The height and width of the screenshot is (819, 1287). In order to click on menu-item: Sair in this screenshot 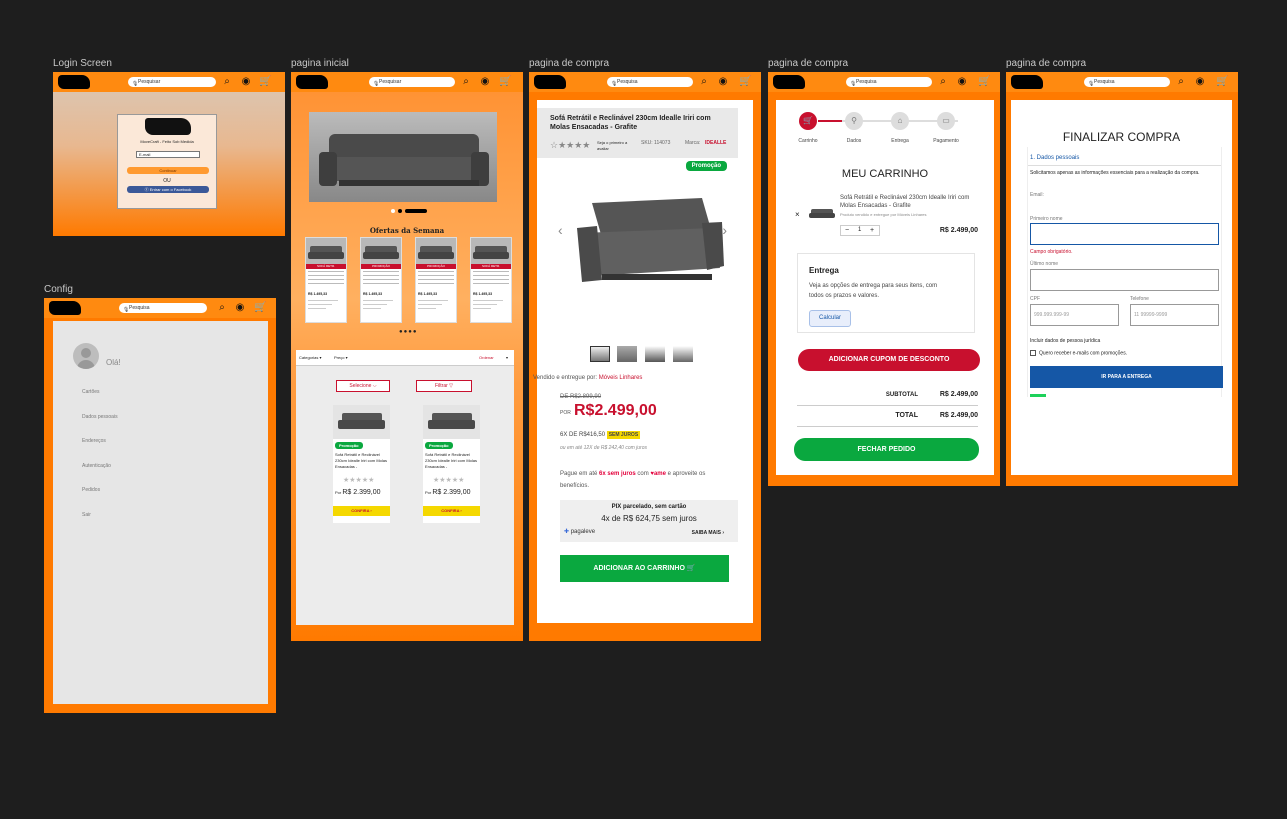, I will do `click(86, 515)`.